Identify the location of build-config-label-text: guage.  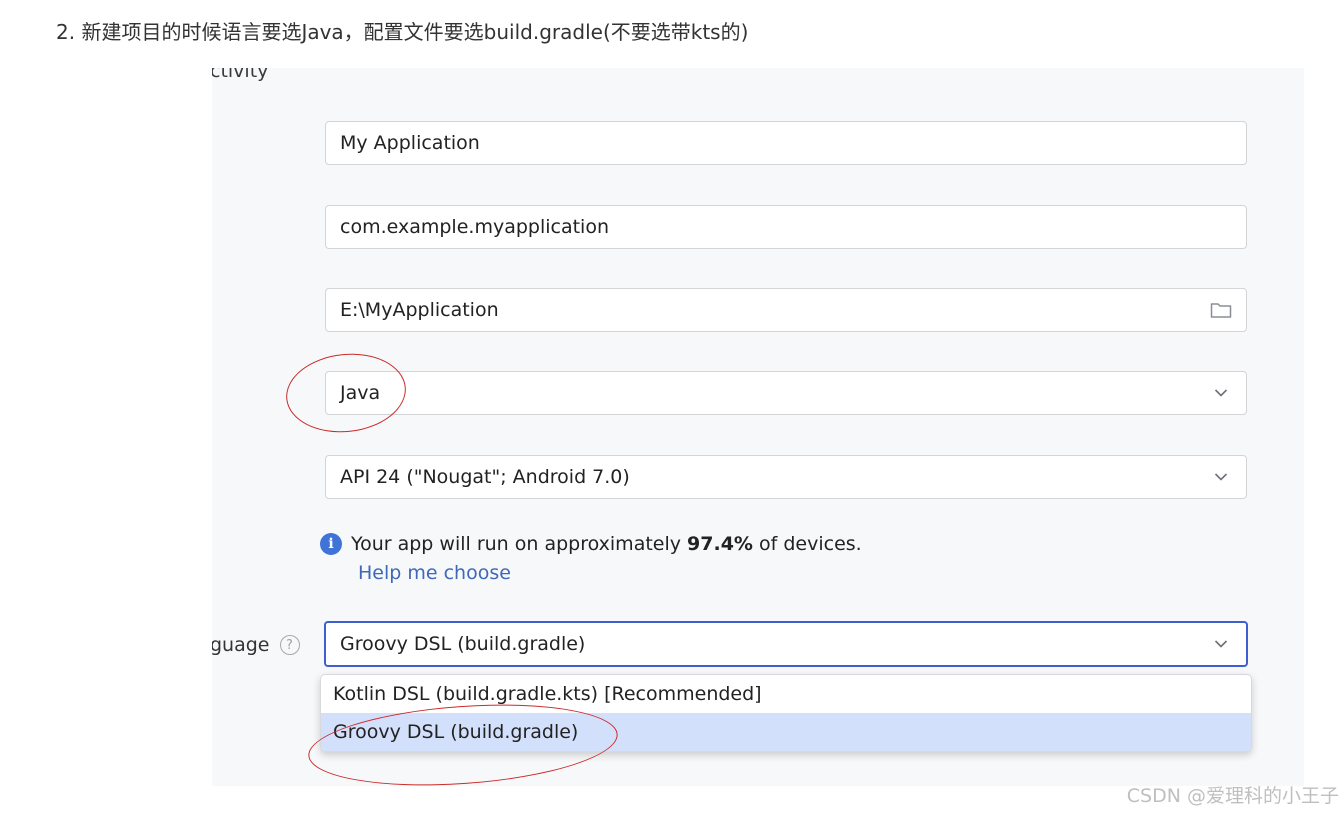
(241, 645).